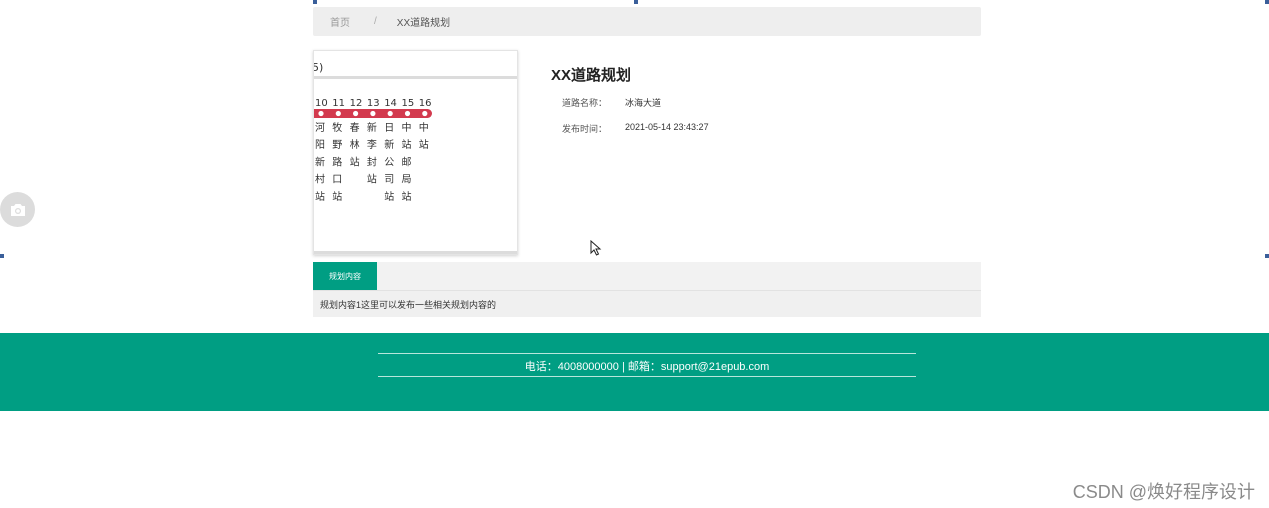  I want to click on route-stop-name-char: 阳, so click(320, 145).